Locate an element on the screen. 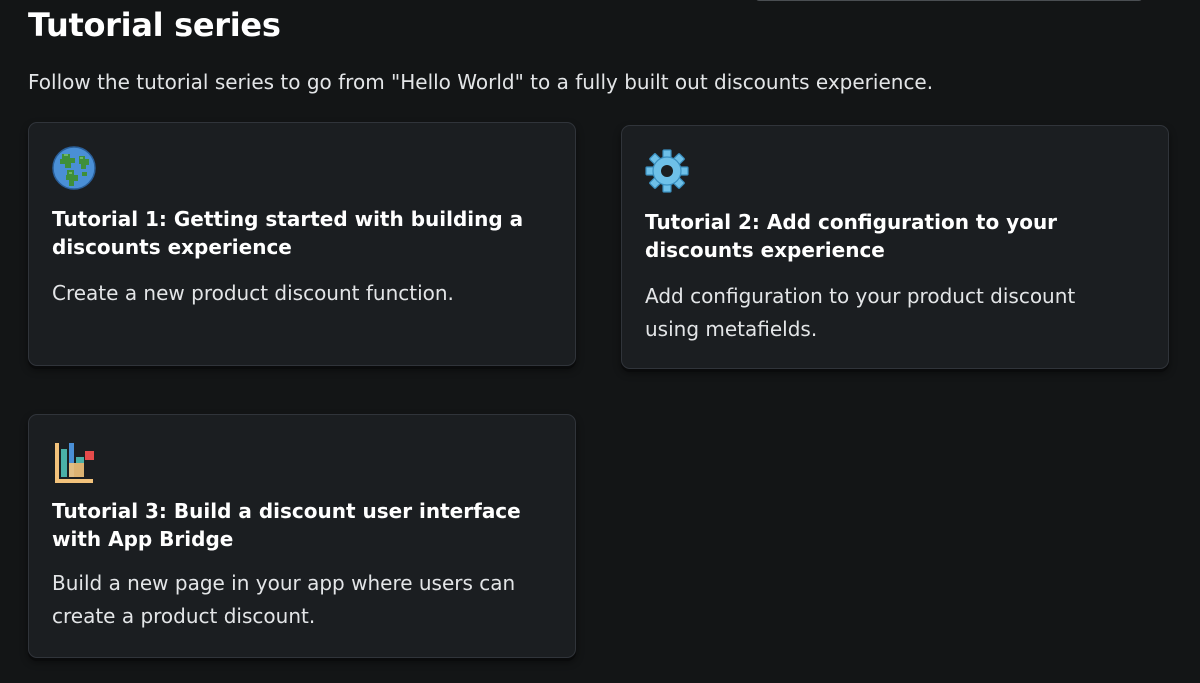 The width and height of the screenshot is (1200, 683). top-edge-element is located at coordinates (949, 0).